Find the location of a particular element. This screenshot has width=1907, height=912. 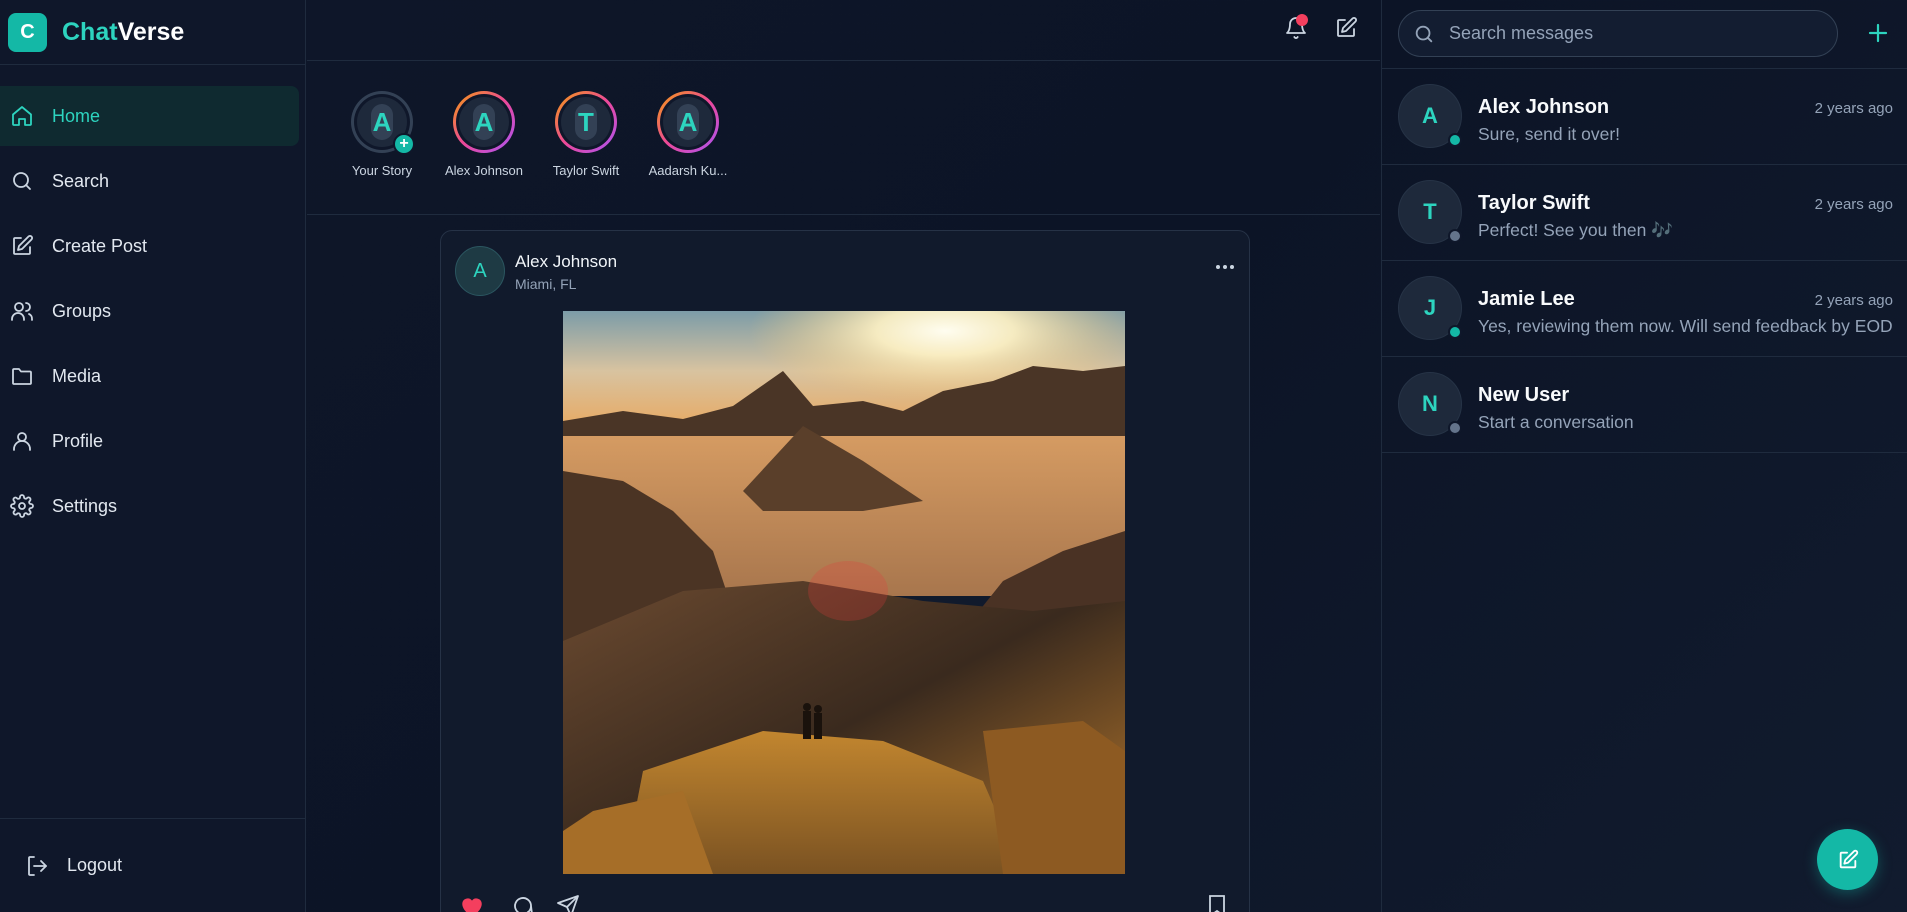

avatar: T is located at coordinates (586, 122).